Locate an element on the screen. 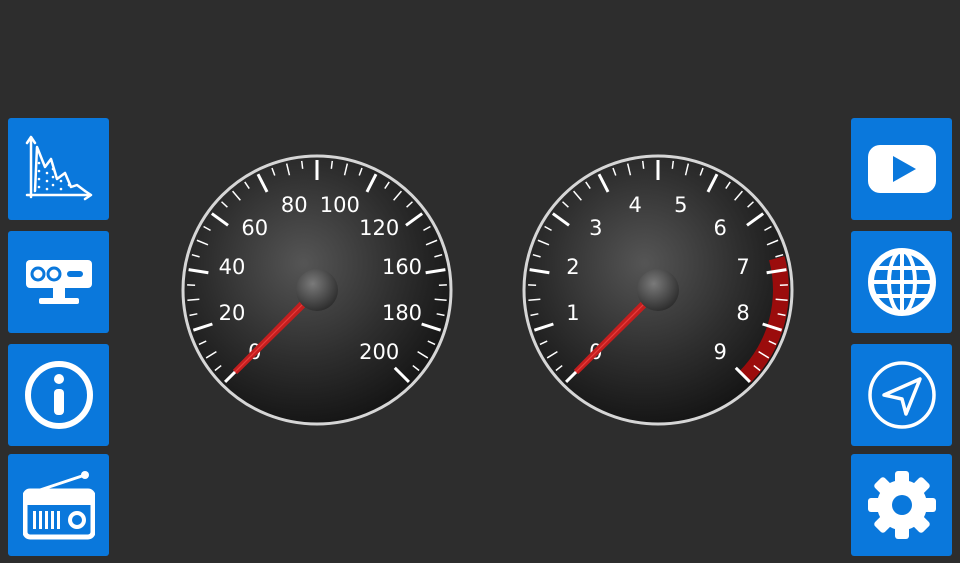 This screenshot has height=563, width=960. speedometer-tick-label: 180 is located at coordinates (402, 313).